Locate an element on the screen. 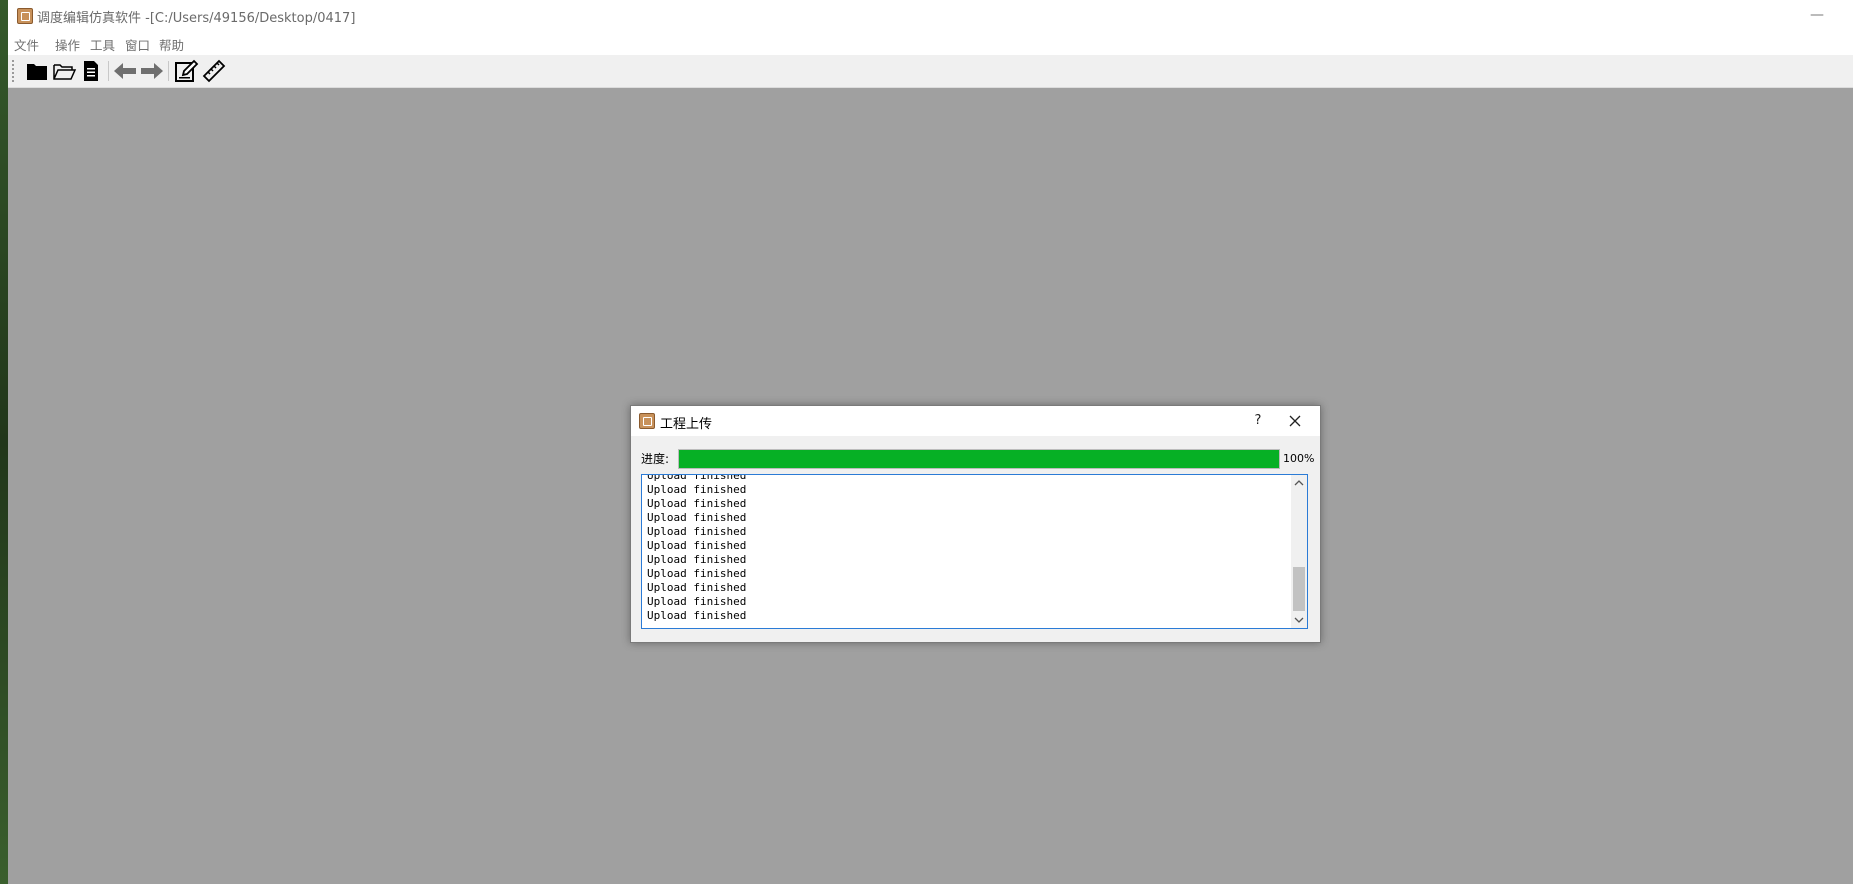  menu-window: 窗口 is located at coordinates (137, 44).